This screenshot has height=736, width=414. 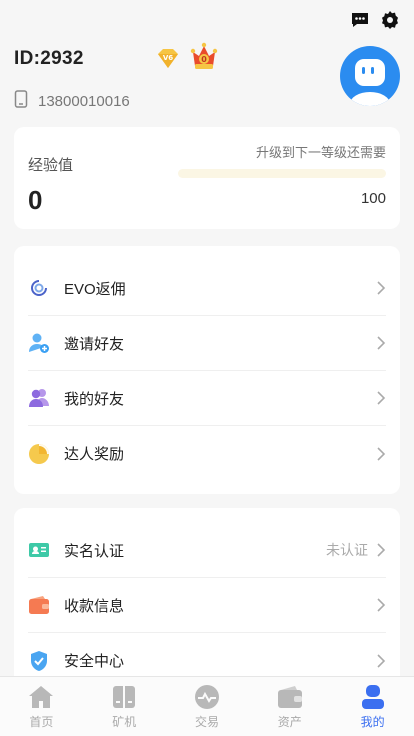 What do you see at coordinates (207, 697) in the screenshot?
I see `trade-icon` at bounding box center [207, 697].